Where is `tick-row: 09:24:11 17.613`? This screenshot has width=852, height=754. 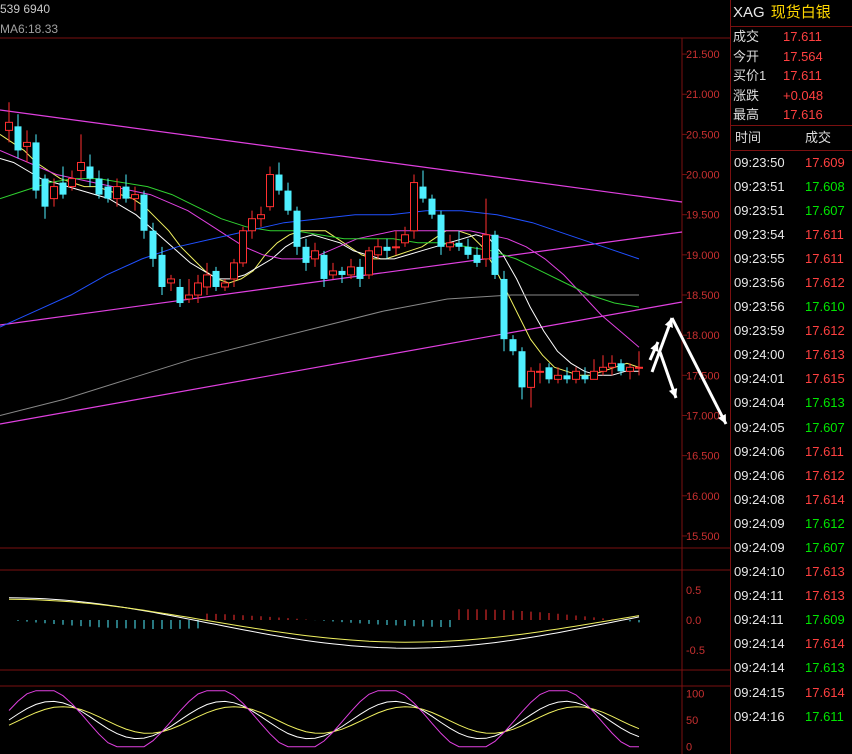
tick-row: 09:24:11 17.613 is located at coordinates (791, 596).